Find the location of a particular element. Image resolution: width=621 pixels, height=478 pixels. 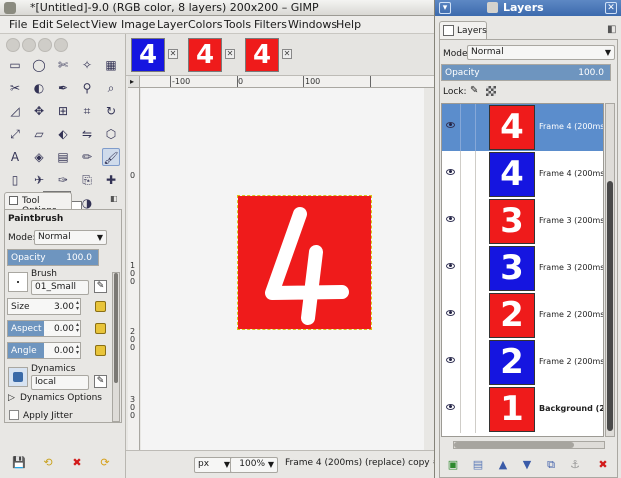

ruler-vertical: 0 1 0 0 2 0 0 3 0 0 is located at coordinates (134, 269).